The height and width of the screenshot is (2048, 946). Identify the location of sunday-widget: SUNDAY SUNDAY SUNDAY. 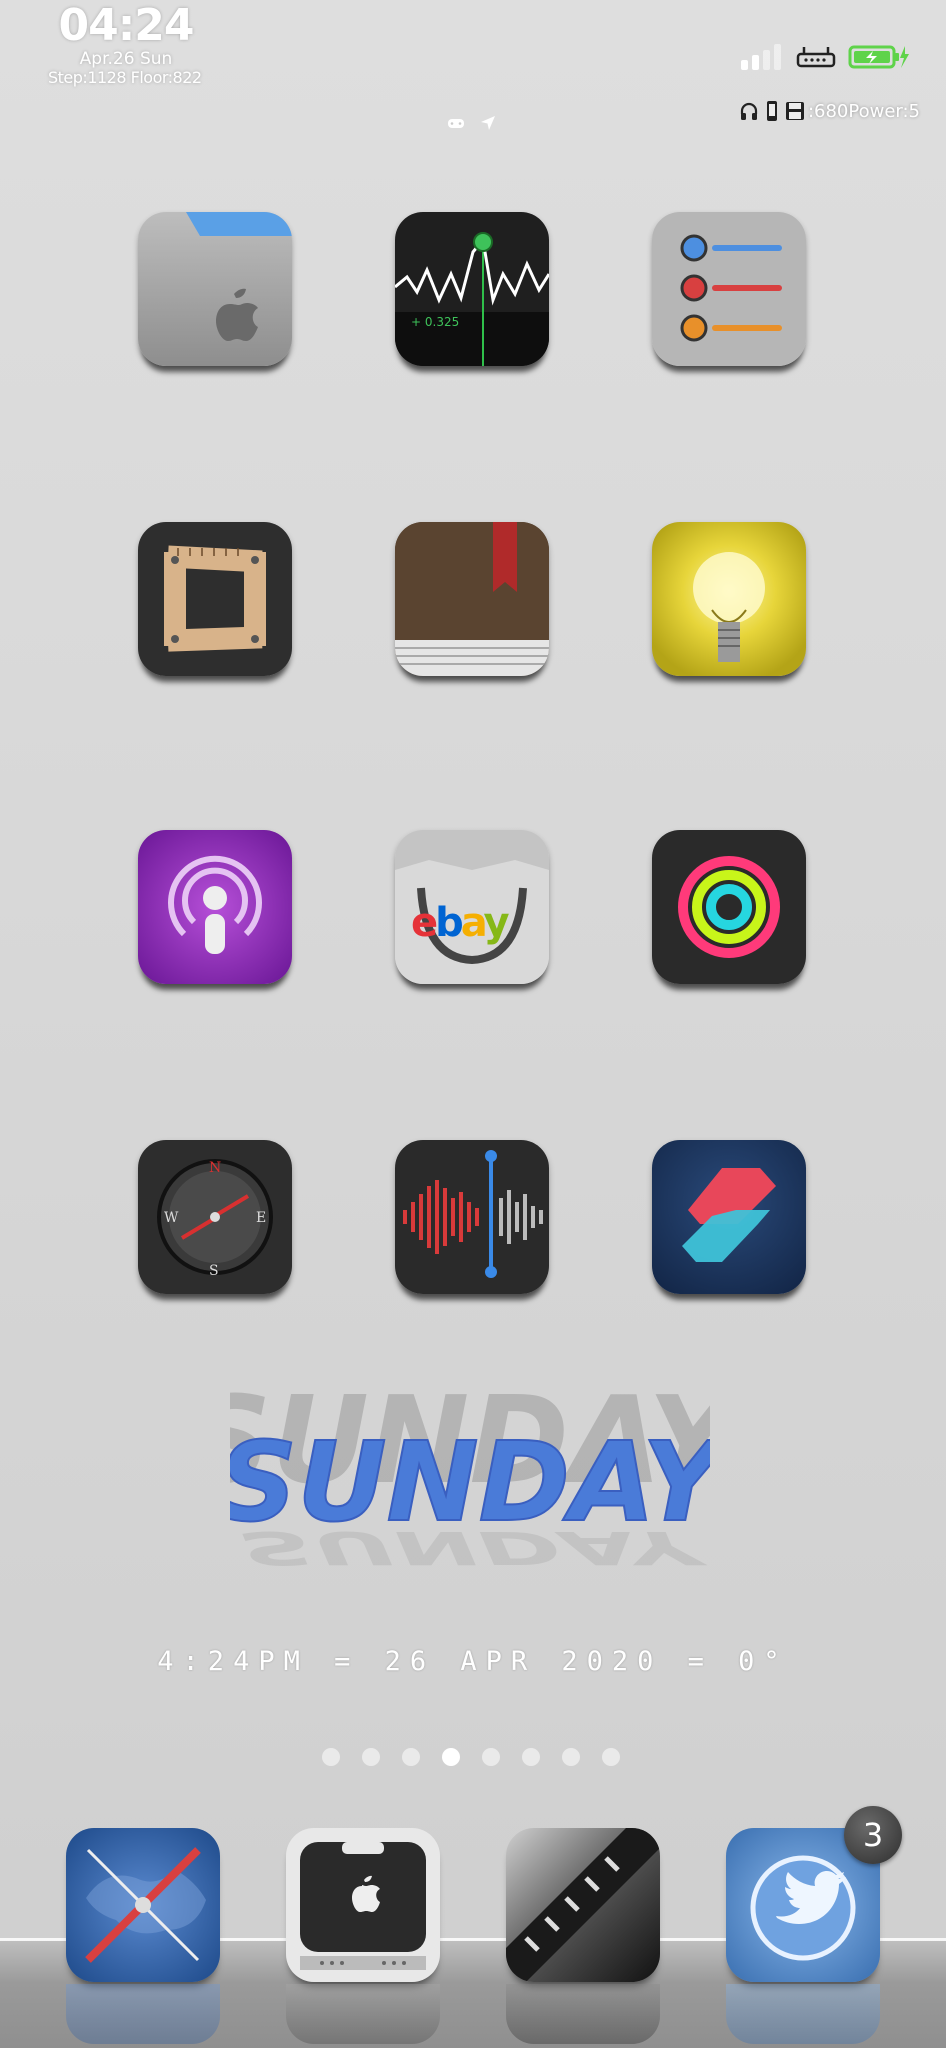
(465, 1485).